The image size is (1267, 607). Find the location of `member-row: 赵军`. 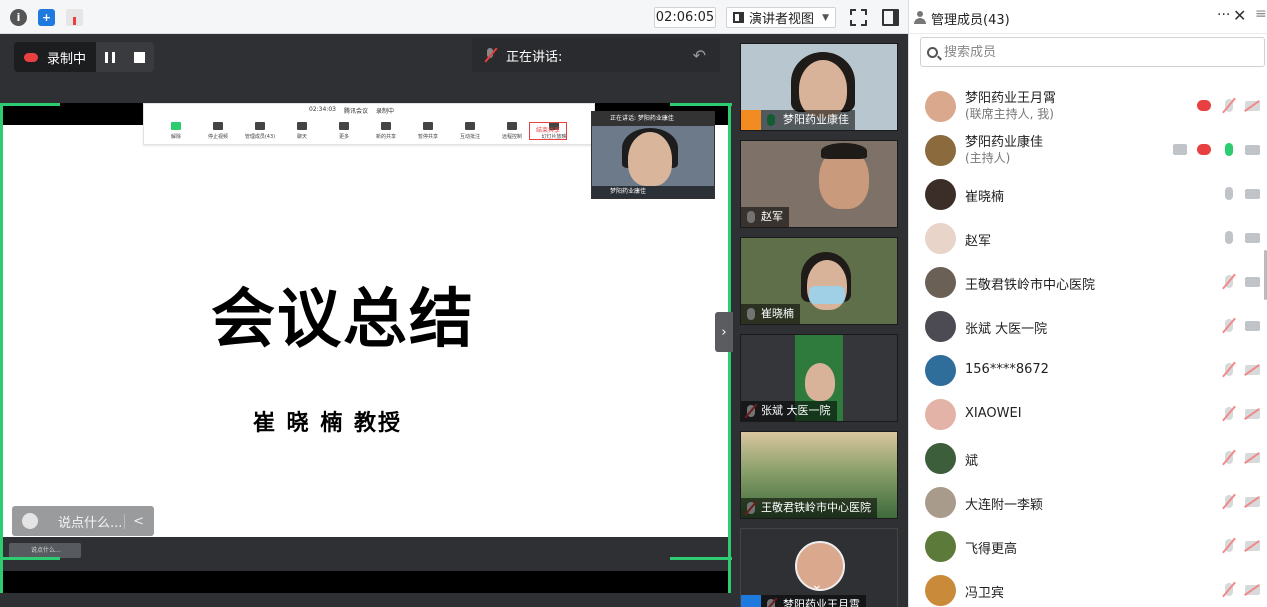

member-row: 赵军 is located at coordinates (1088, 238).